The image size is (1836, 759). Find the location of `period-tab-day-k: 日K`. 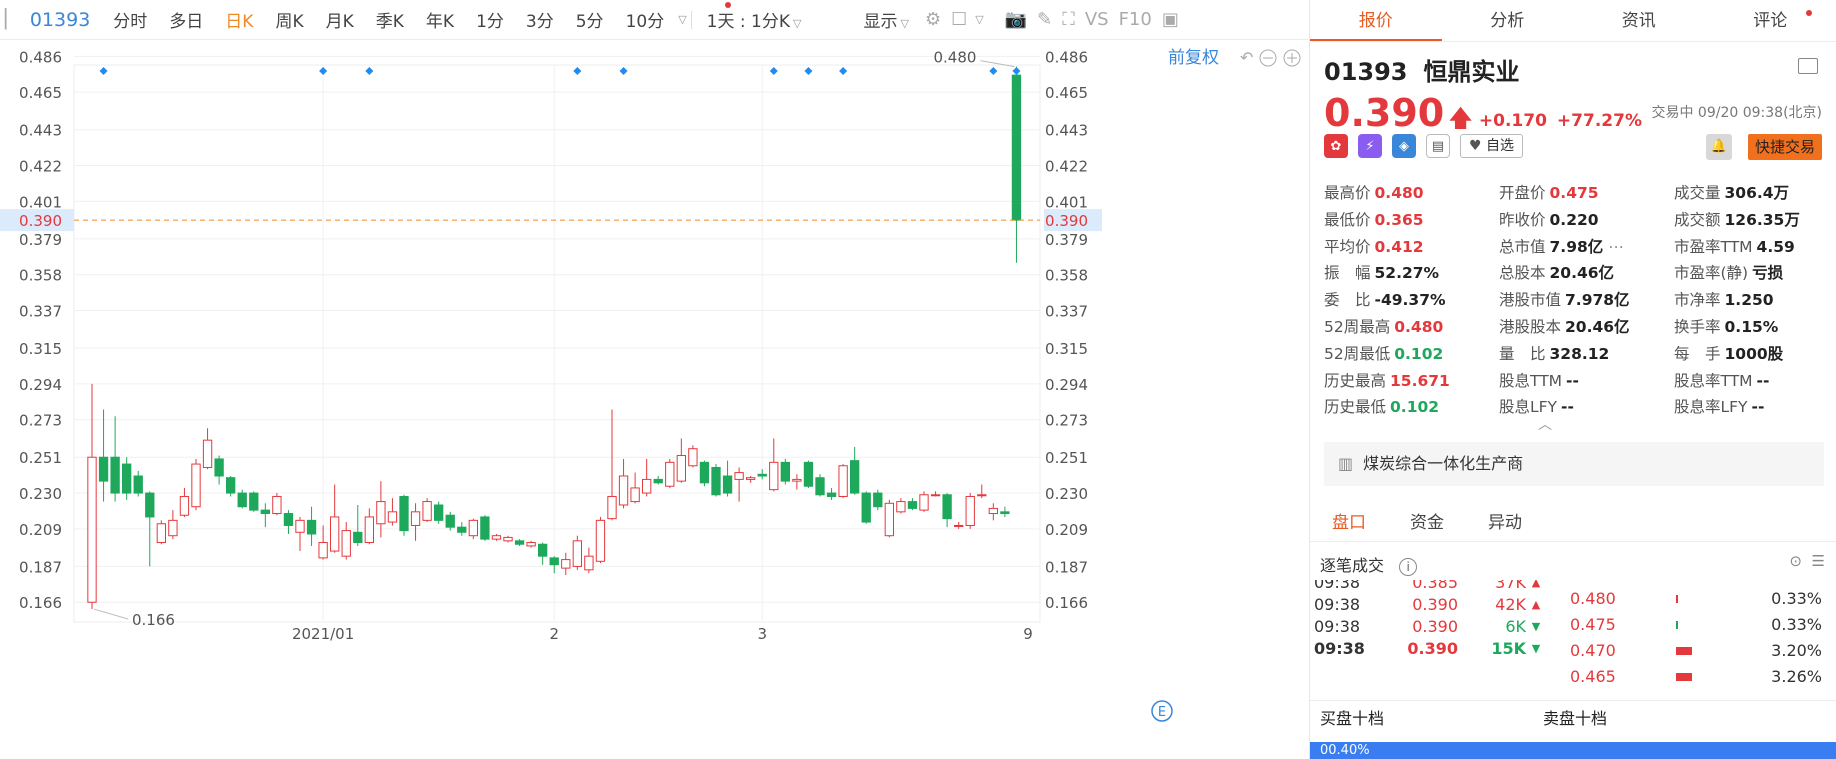

period-tab-day-k: 日K is located at coordinates (239, 19).